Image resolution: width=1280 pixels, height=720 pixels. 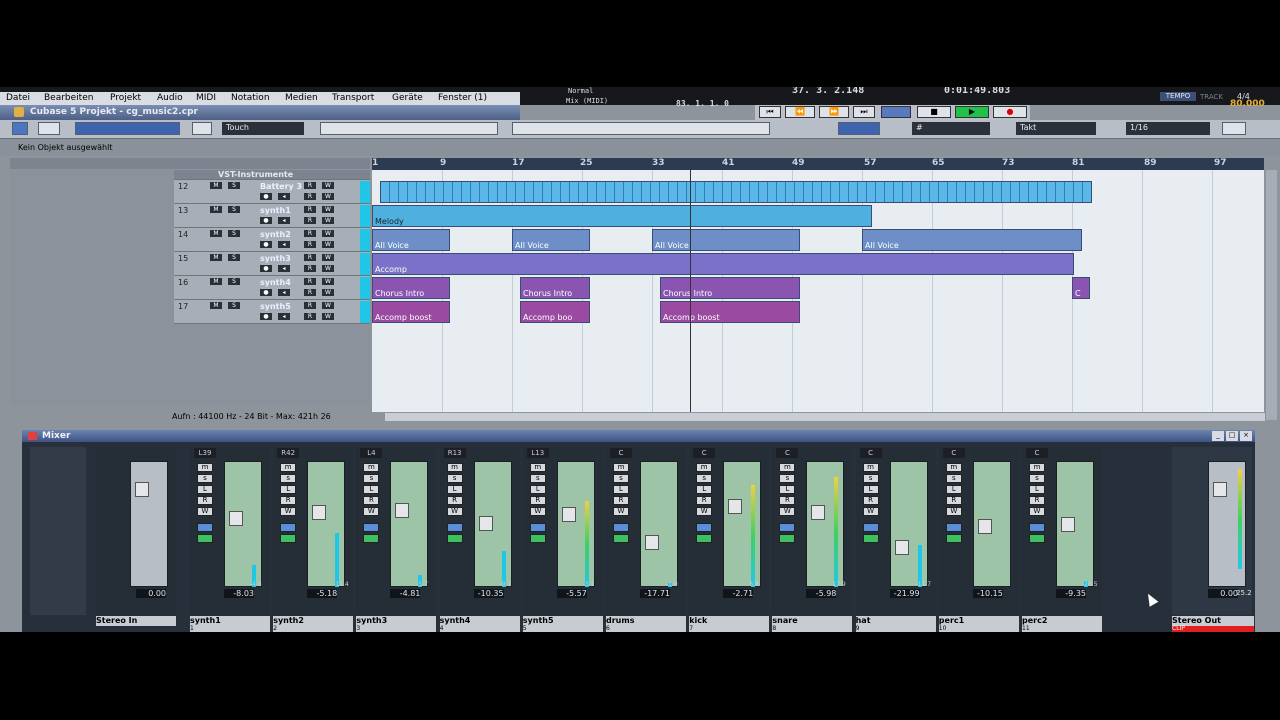 I want to click on input-fader, so click(x=142, y=489).